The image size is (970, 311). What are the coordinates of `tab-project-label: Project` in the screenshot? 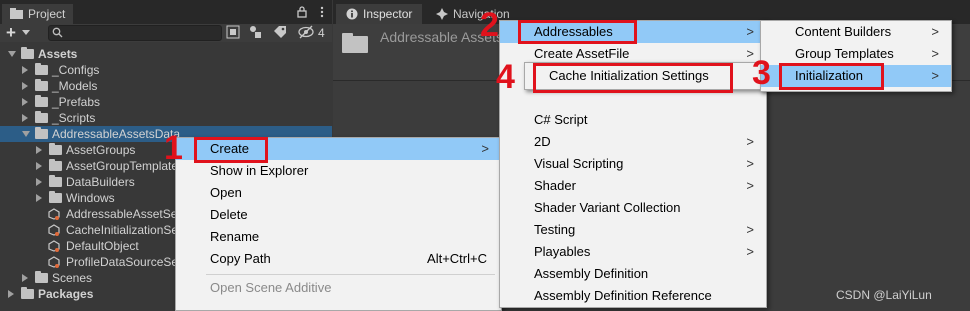 It's located at (47, 14).